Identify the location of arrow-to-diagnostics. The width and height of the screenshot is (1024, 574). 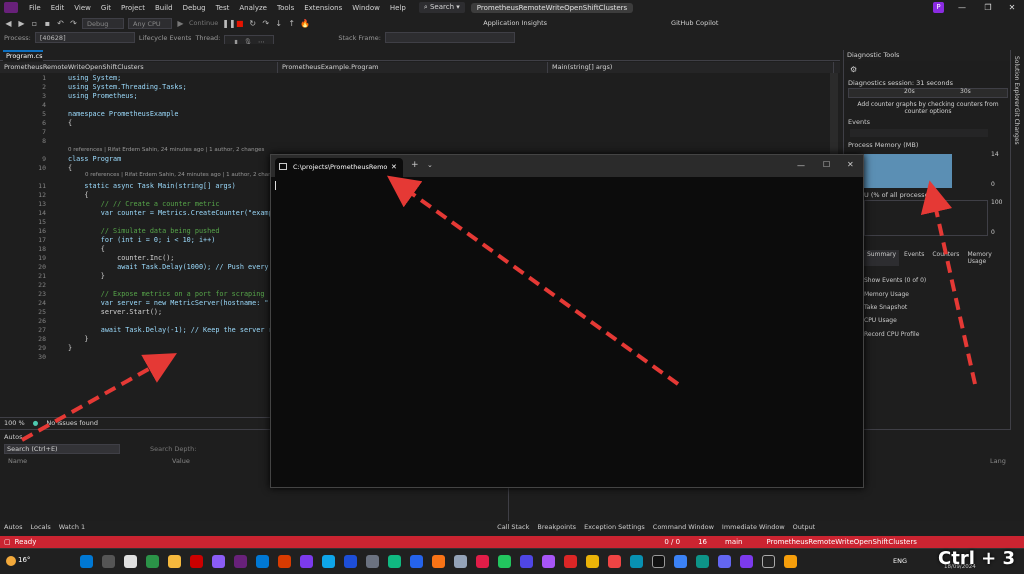
(948, 282).